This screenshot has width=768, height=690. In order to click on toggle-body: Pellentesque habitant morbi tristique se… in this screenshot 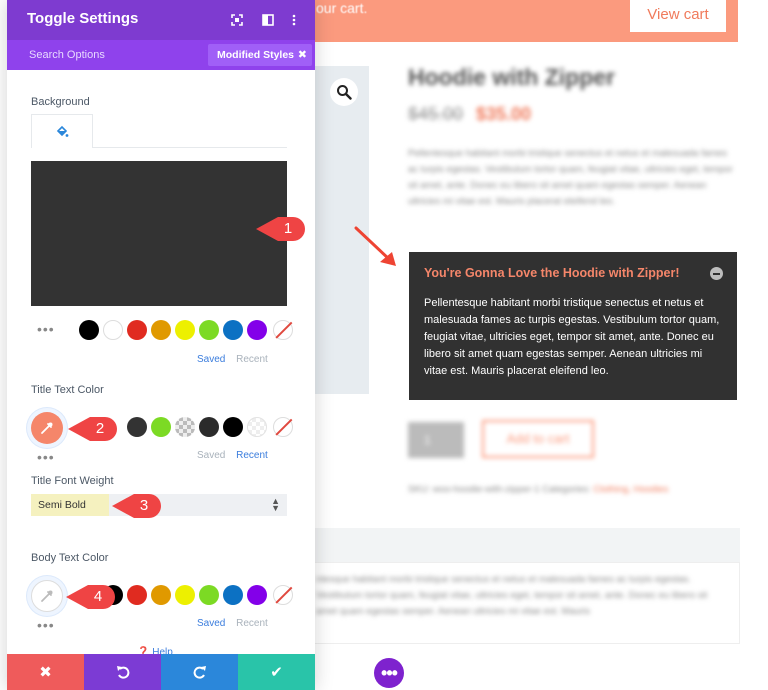, I will do `click(572, 337)`.